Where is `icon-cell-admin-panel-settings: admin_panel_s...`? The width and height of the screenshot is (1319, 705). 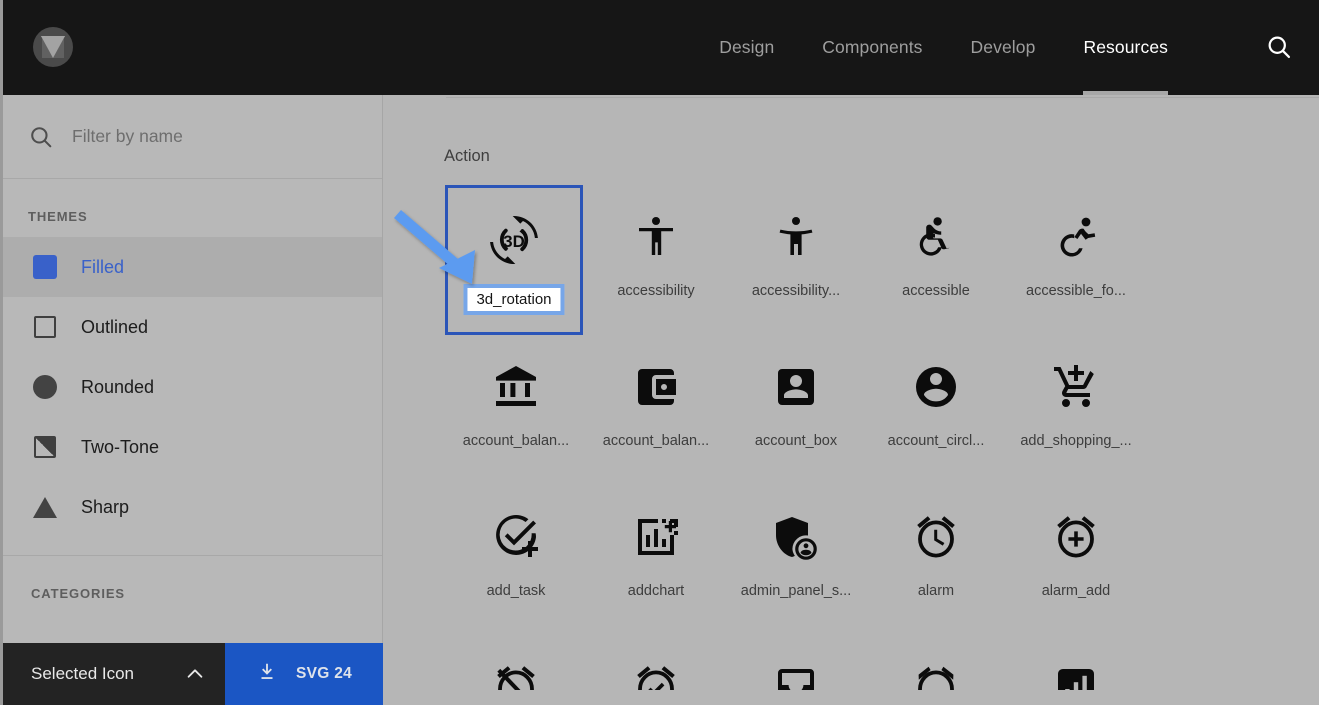
icon-cell-admin-panel-settings: admin_panel_s... is located at coordinates (796, 560).